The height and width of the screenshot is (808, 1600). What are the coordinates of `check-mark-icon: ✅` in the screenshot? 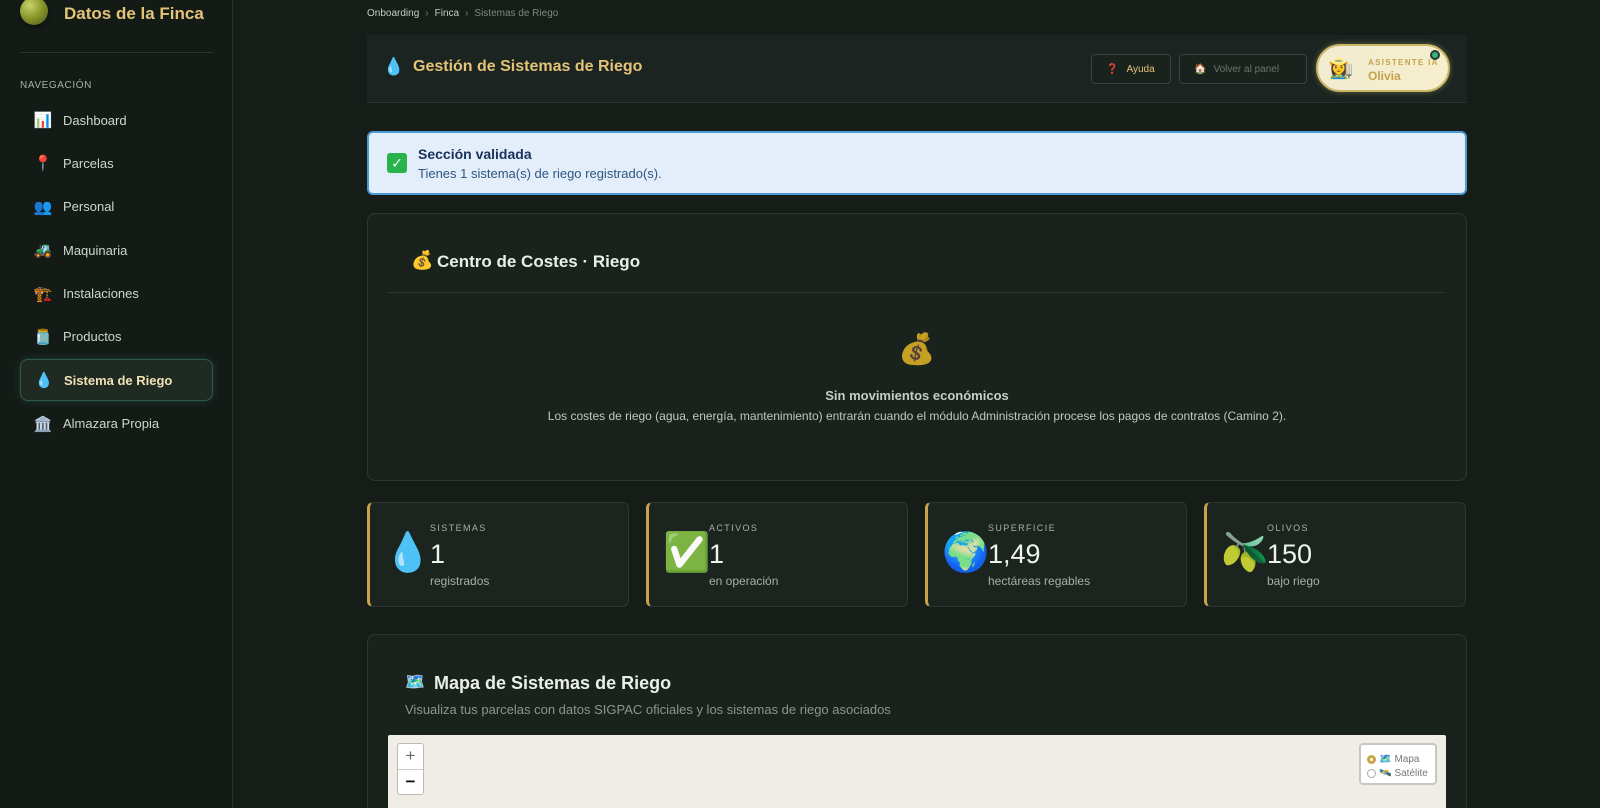 It's located at (687, 553).